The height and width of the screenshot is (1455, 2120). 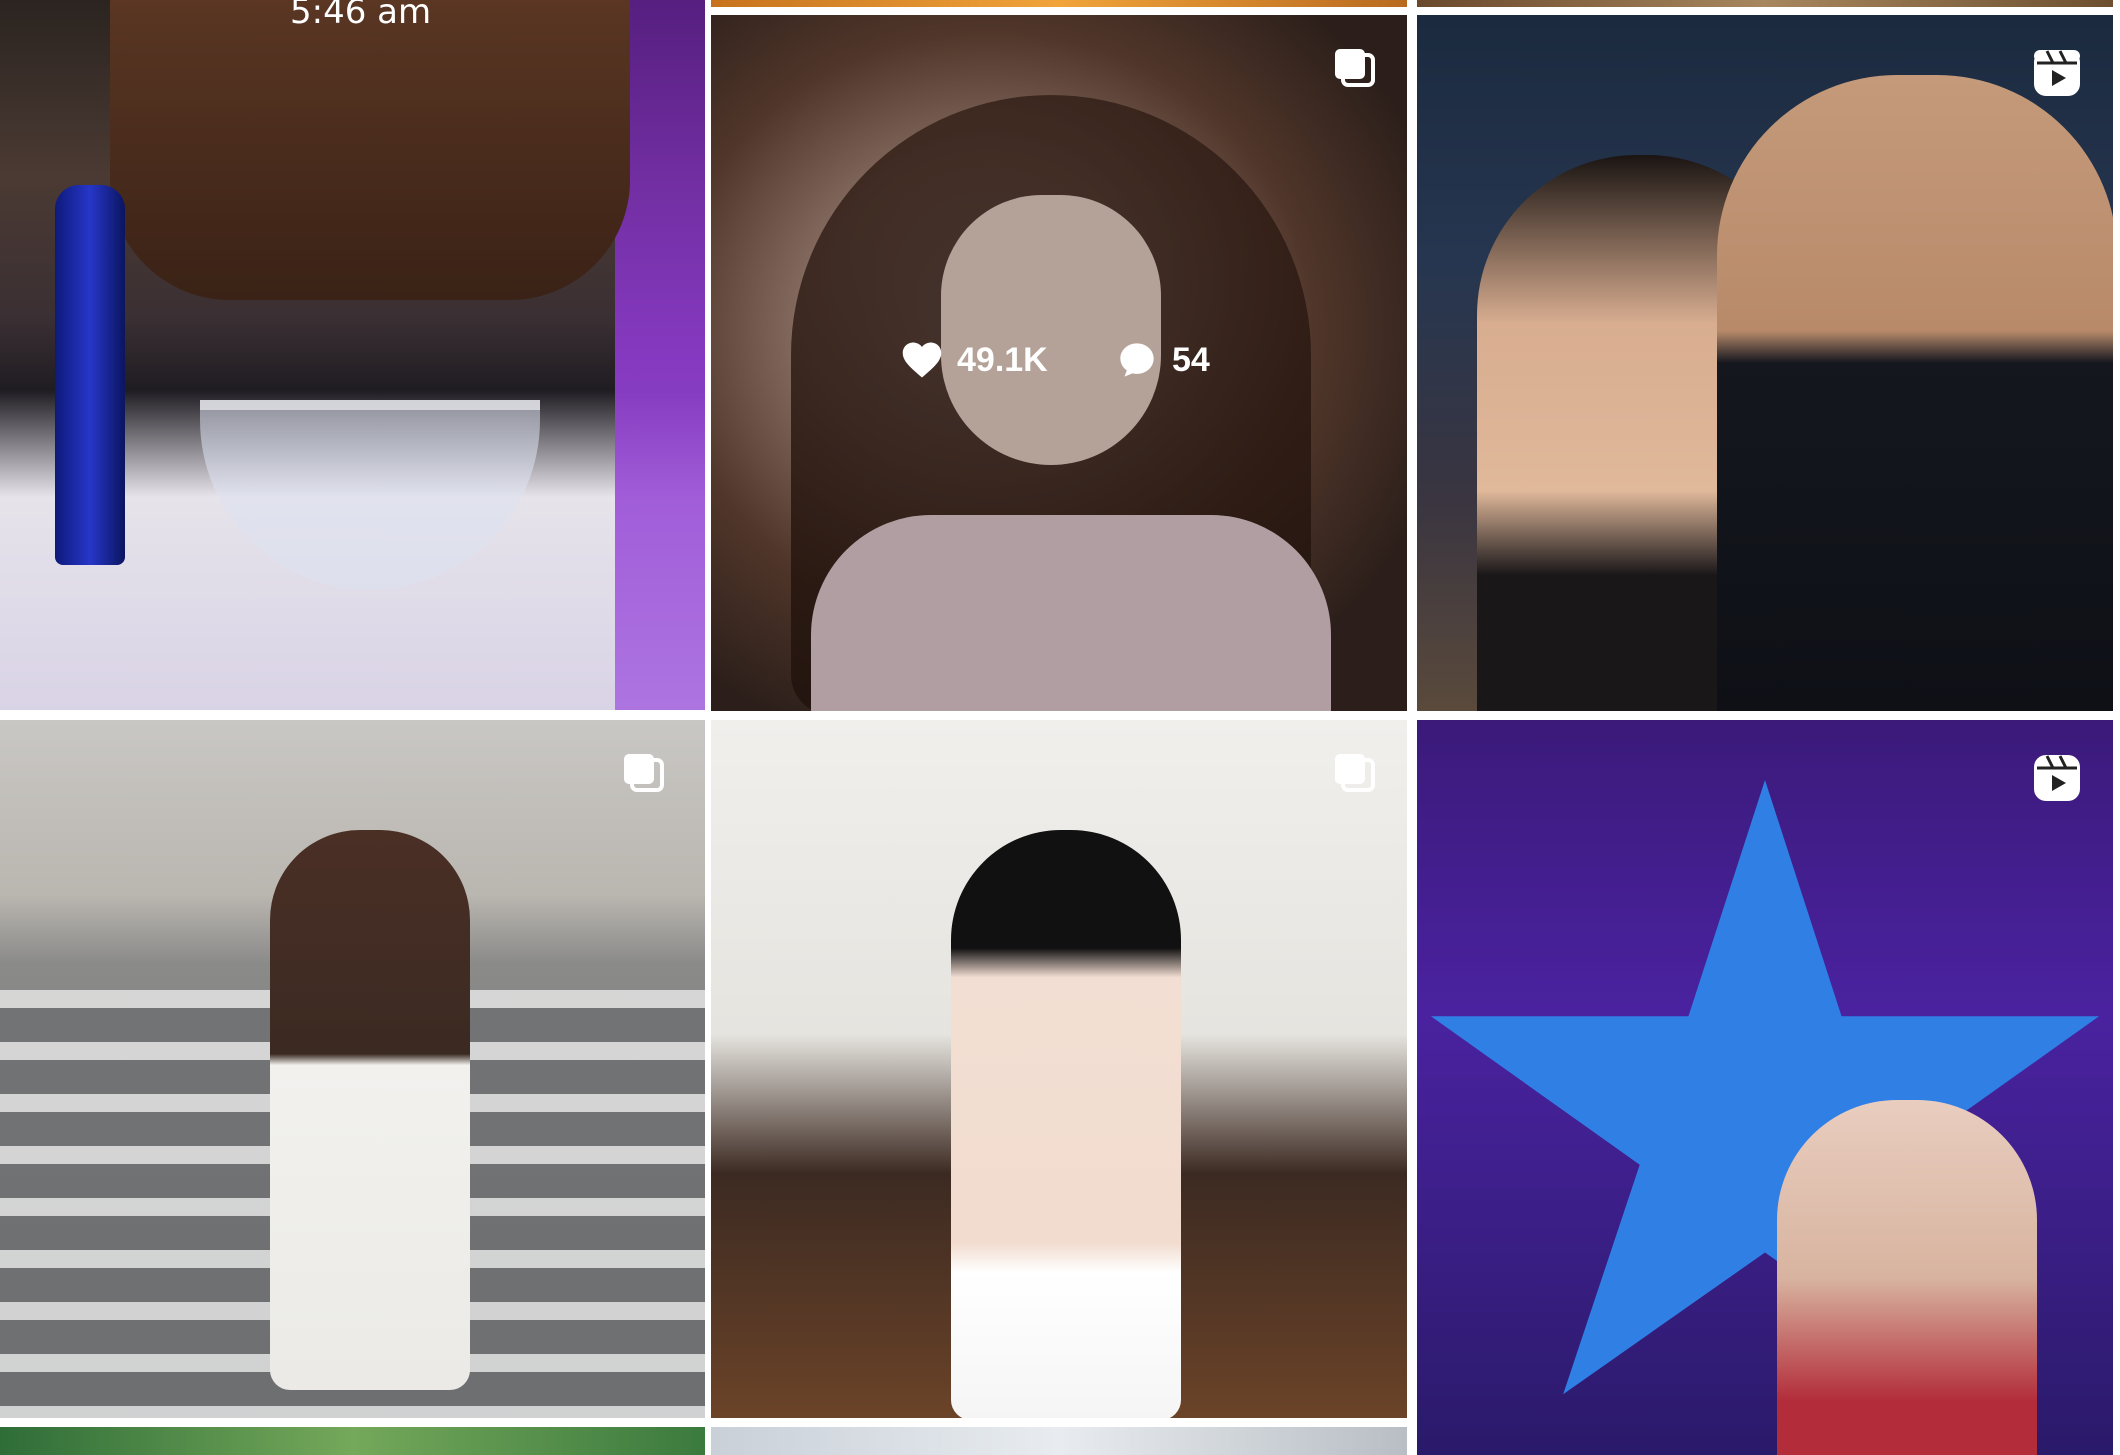 I want to click on likes-count: 49.1K, so click(x=974, y=360).